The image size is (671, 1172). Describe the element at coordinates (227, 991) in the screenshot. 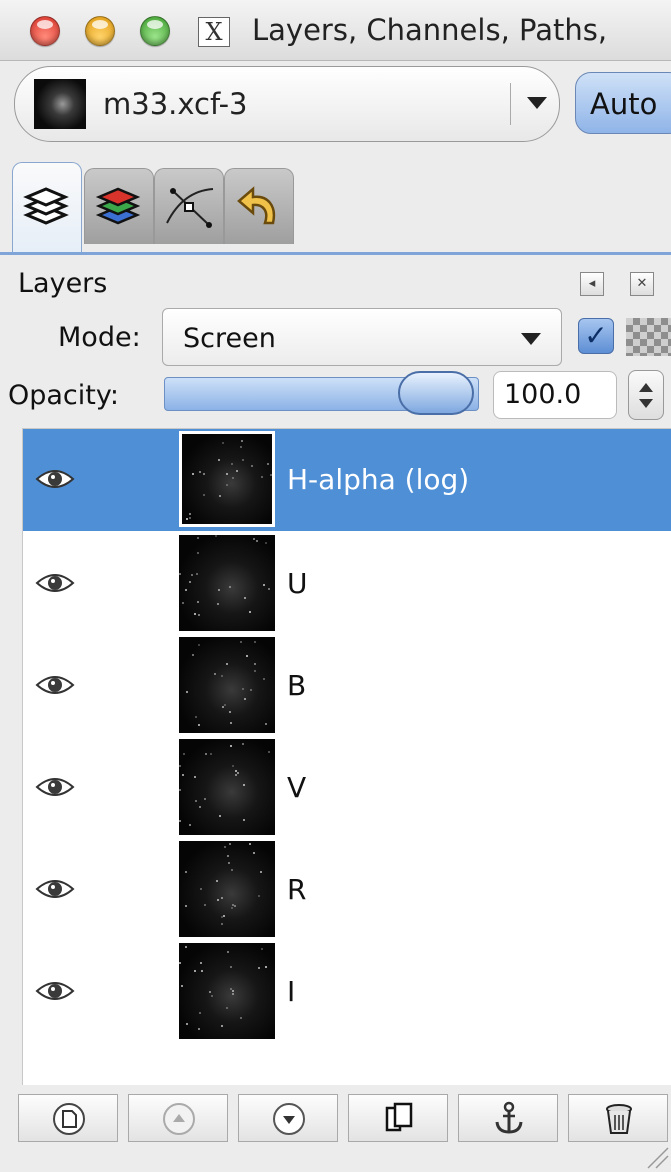

I see `layer-thumbnail` at that location.